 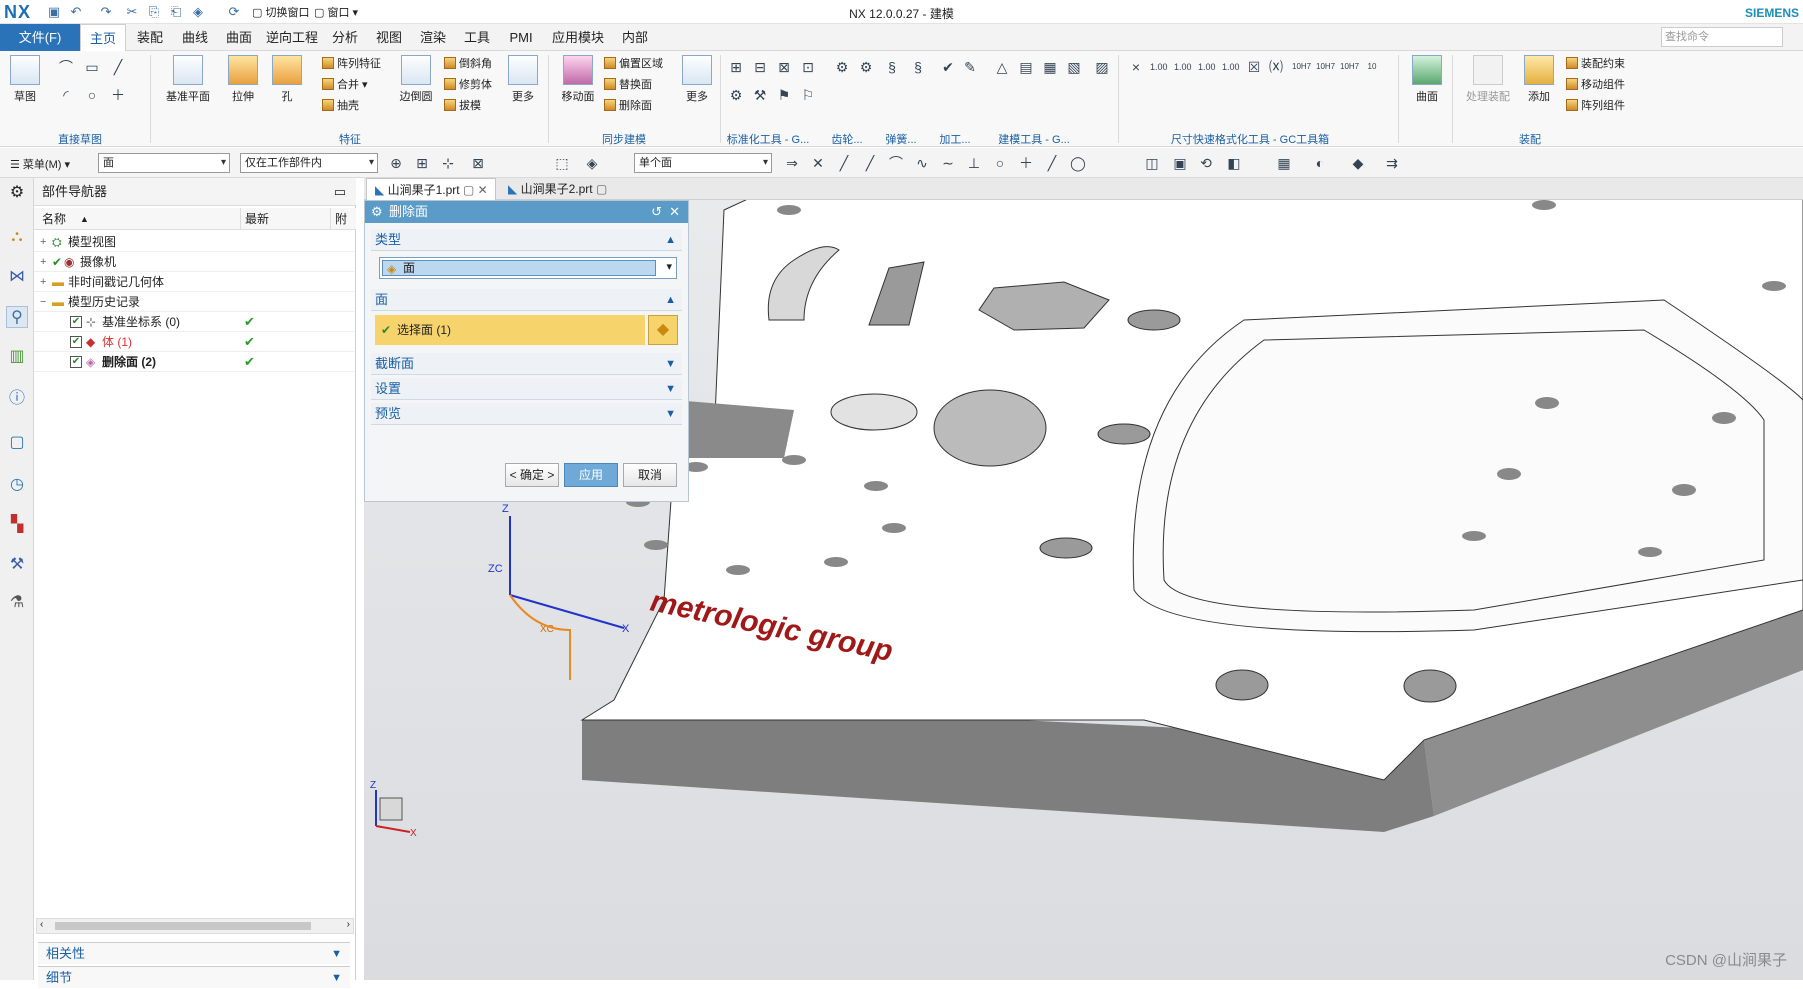 What do you see at coordinates (784, 67) in the screenshot?
I see `gc-tool-icon: ⊠` at bounding box center [784, 67].